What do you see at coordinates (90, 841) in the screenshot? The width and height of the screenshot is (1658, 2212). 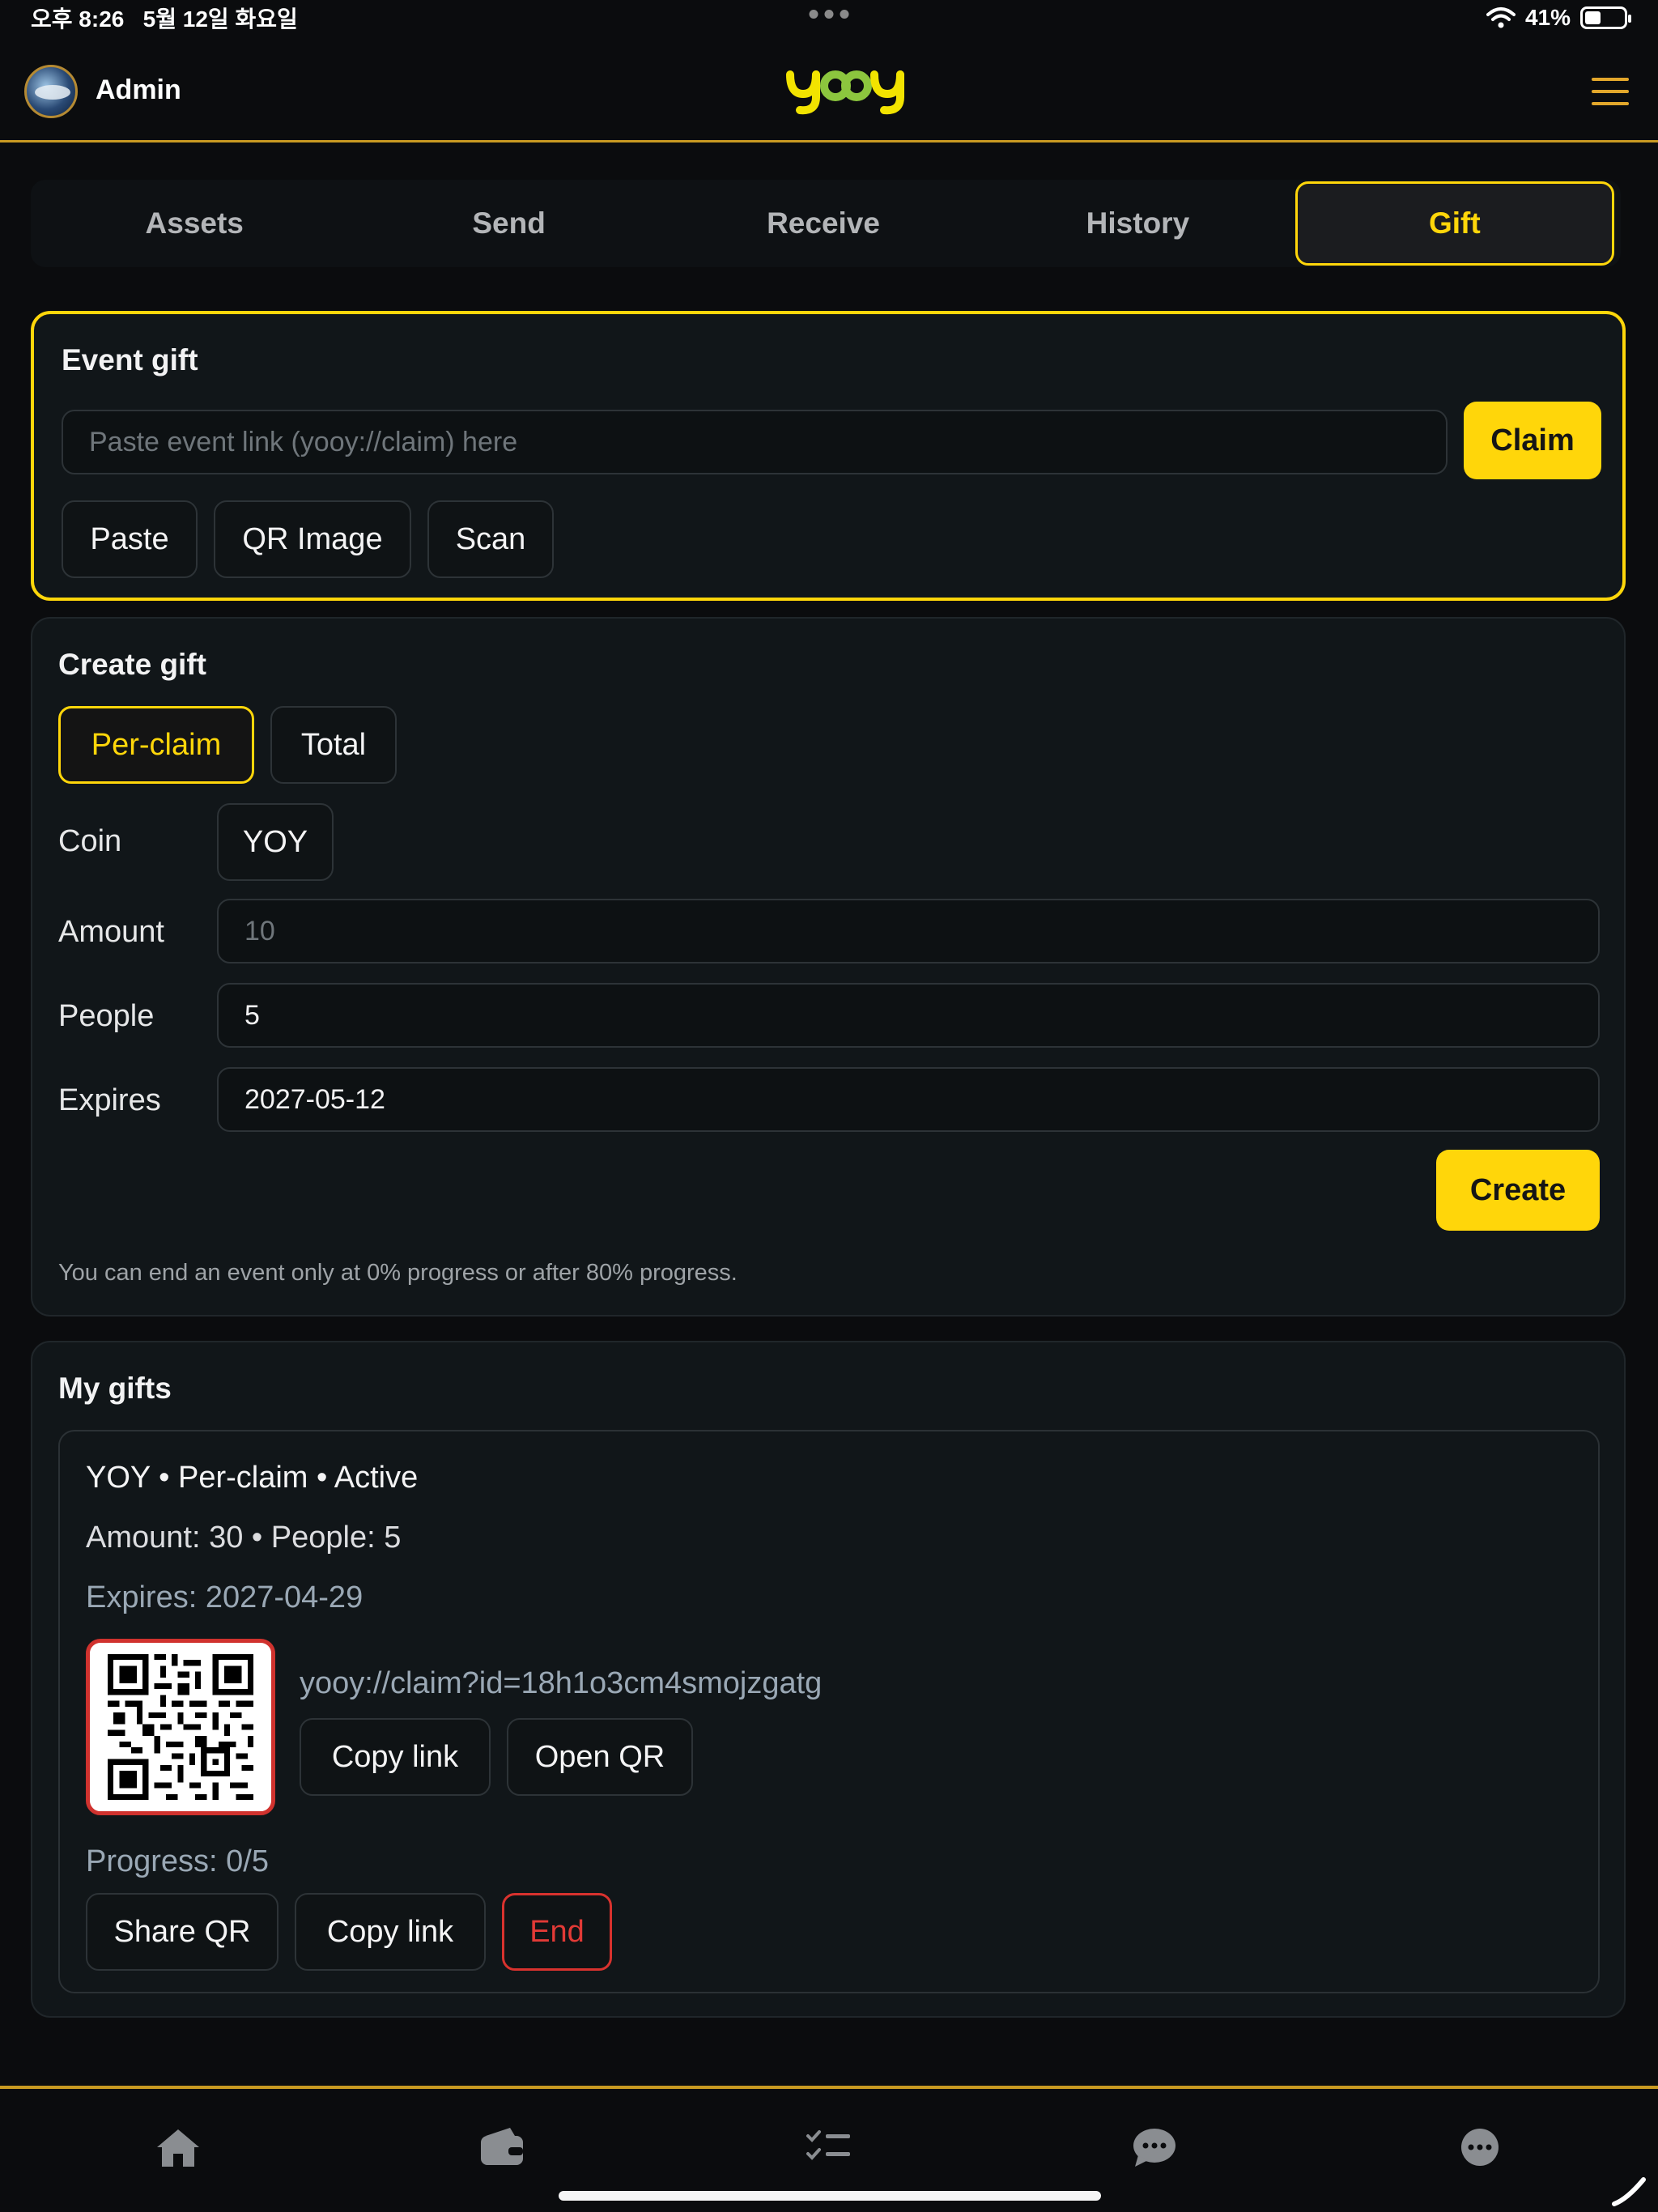 I see `coin-label: Coin` at bounding box center [90, 841].